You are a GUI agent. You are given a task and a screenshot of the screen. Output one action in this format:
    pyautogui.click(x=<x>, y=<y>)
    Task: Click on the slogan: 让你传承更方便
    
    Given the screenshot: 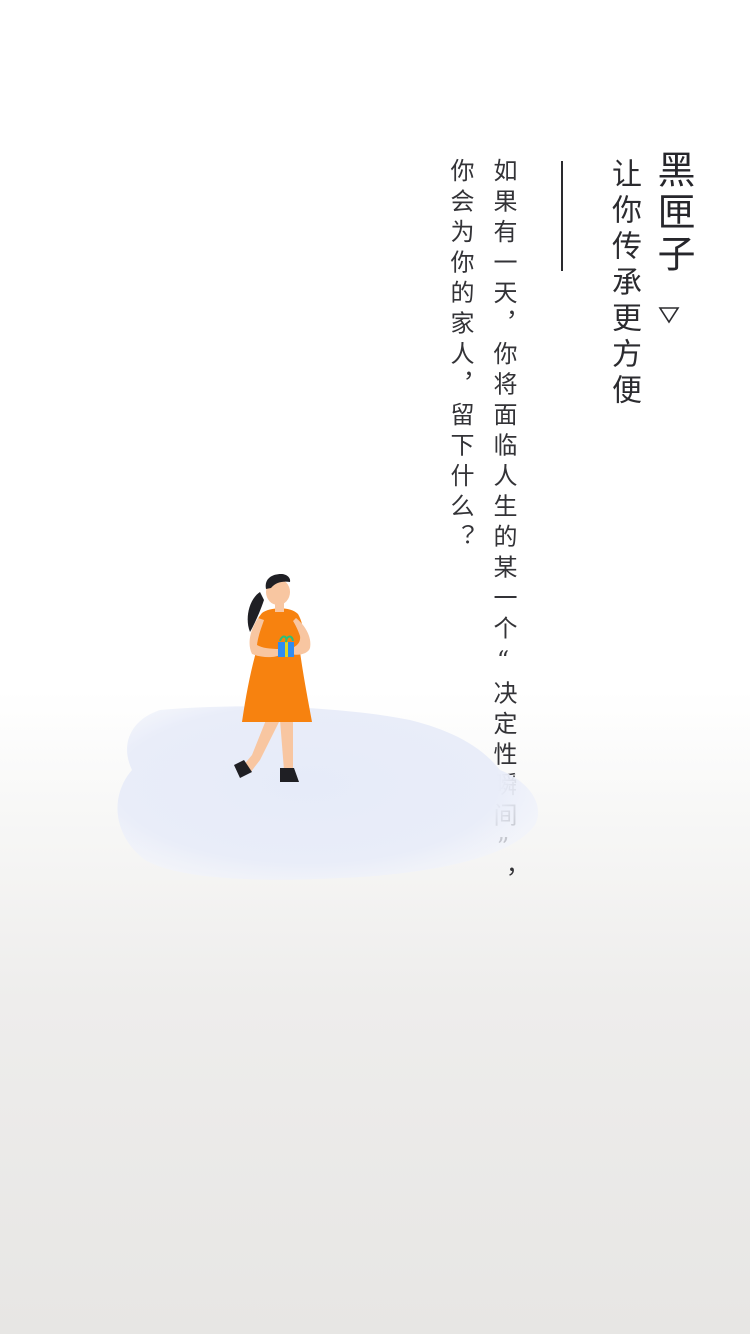 What is the action you would take?
    pyautogui.click(x=623, y=284)
    